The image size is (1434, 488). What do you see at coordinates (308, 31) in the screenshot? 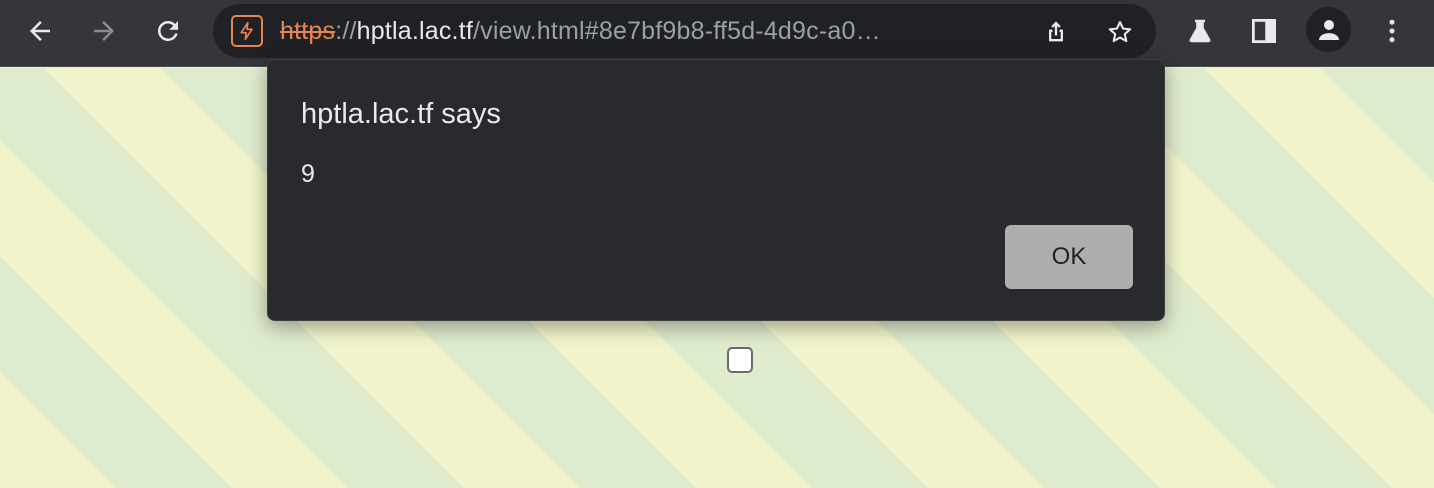
I see `url-scheme: https` at bounding box center [308, 31].